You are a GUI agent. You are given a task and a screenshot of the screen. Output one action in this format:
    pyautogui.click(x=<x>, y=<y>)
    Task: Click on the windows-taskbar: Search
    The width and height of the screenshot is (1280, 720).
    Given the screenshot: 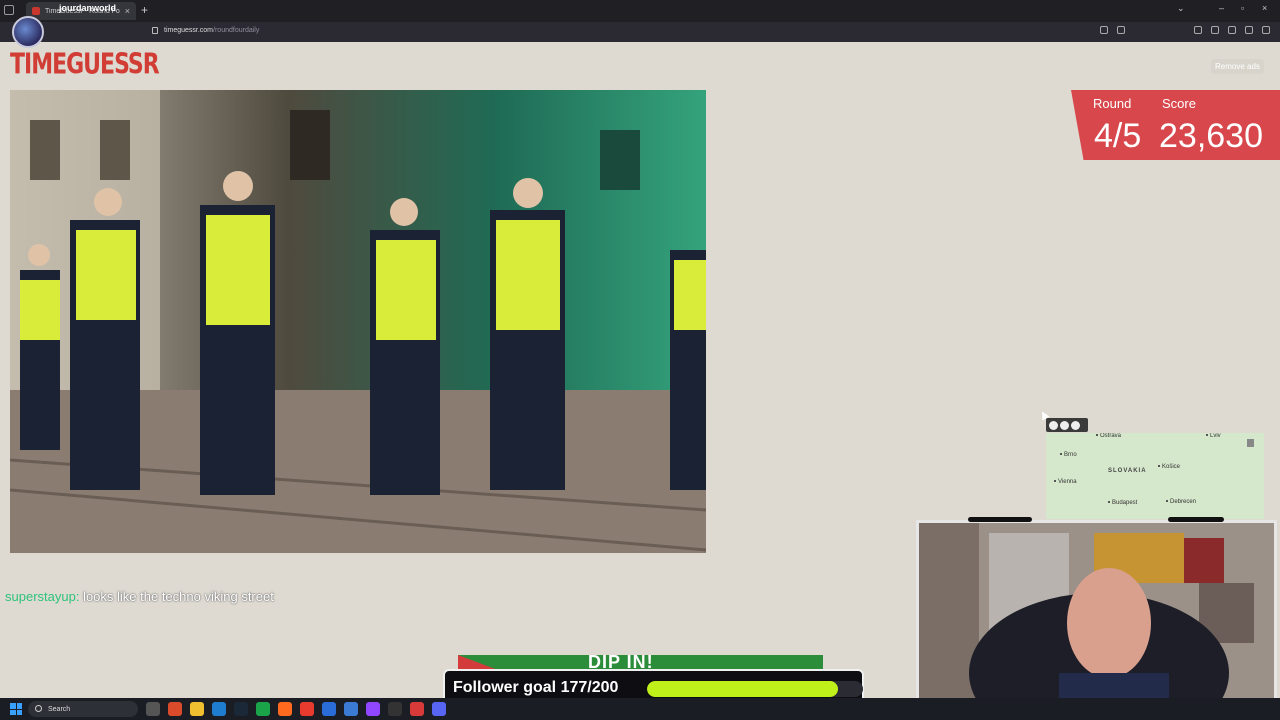 What is the action you would take?
    pyautogui.click(x=640, y=709)
    